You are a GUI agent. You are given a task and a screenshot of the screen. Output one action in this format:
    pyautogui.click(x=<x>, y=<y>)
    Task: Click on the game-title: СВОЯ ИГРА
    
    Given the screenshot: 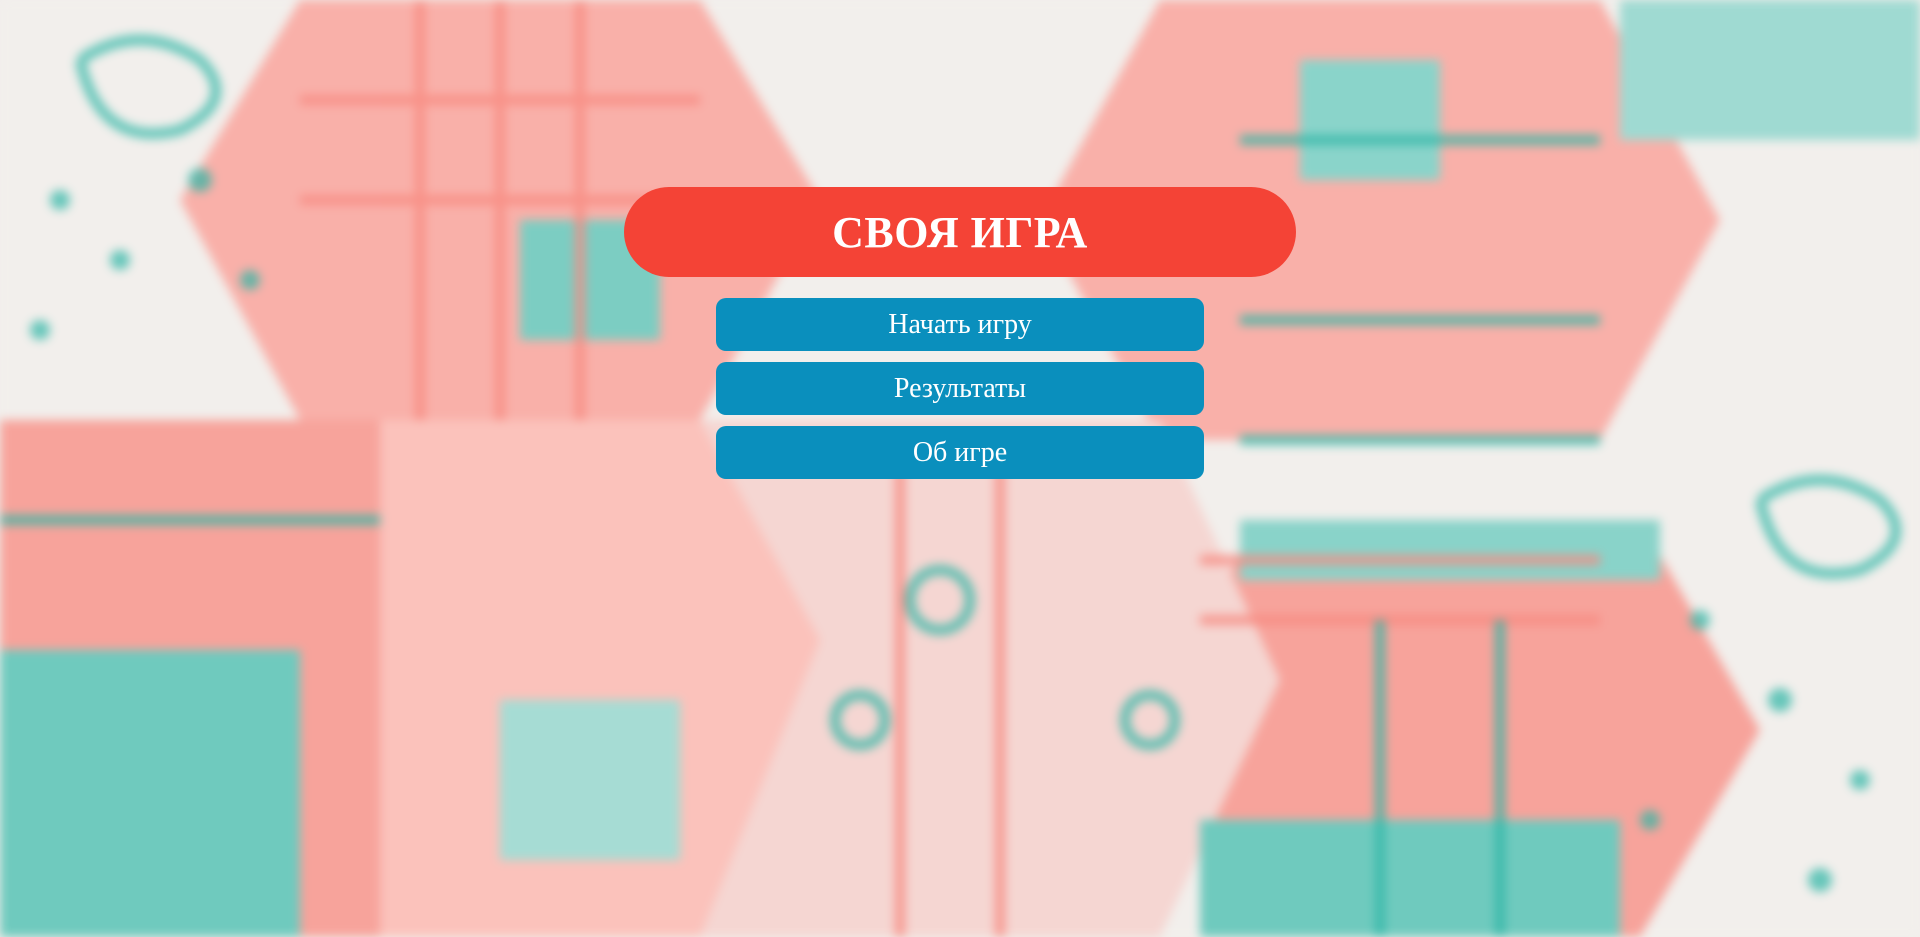 What is the action you would take?
    pyautogui.click(x=960, y=232)
    